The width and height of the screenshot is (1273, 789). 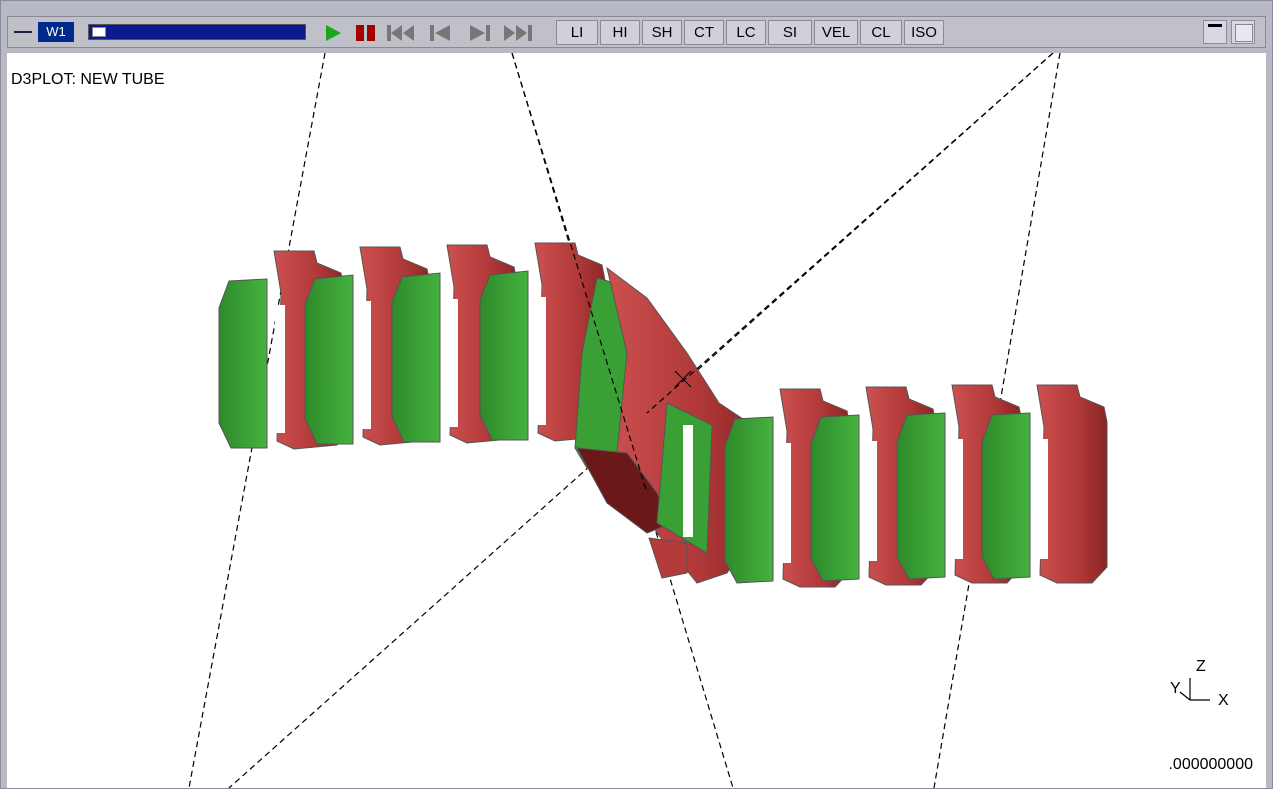 I want to click on rewind-icon, so click(x=400, y=33).